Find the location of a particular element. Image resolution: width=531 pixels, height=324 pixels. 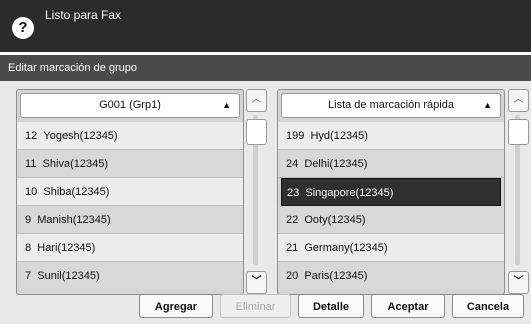

item-name: Sunil(12345) is located at coordinates (68, 276).